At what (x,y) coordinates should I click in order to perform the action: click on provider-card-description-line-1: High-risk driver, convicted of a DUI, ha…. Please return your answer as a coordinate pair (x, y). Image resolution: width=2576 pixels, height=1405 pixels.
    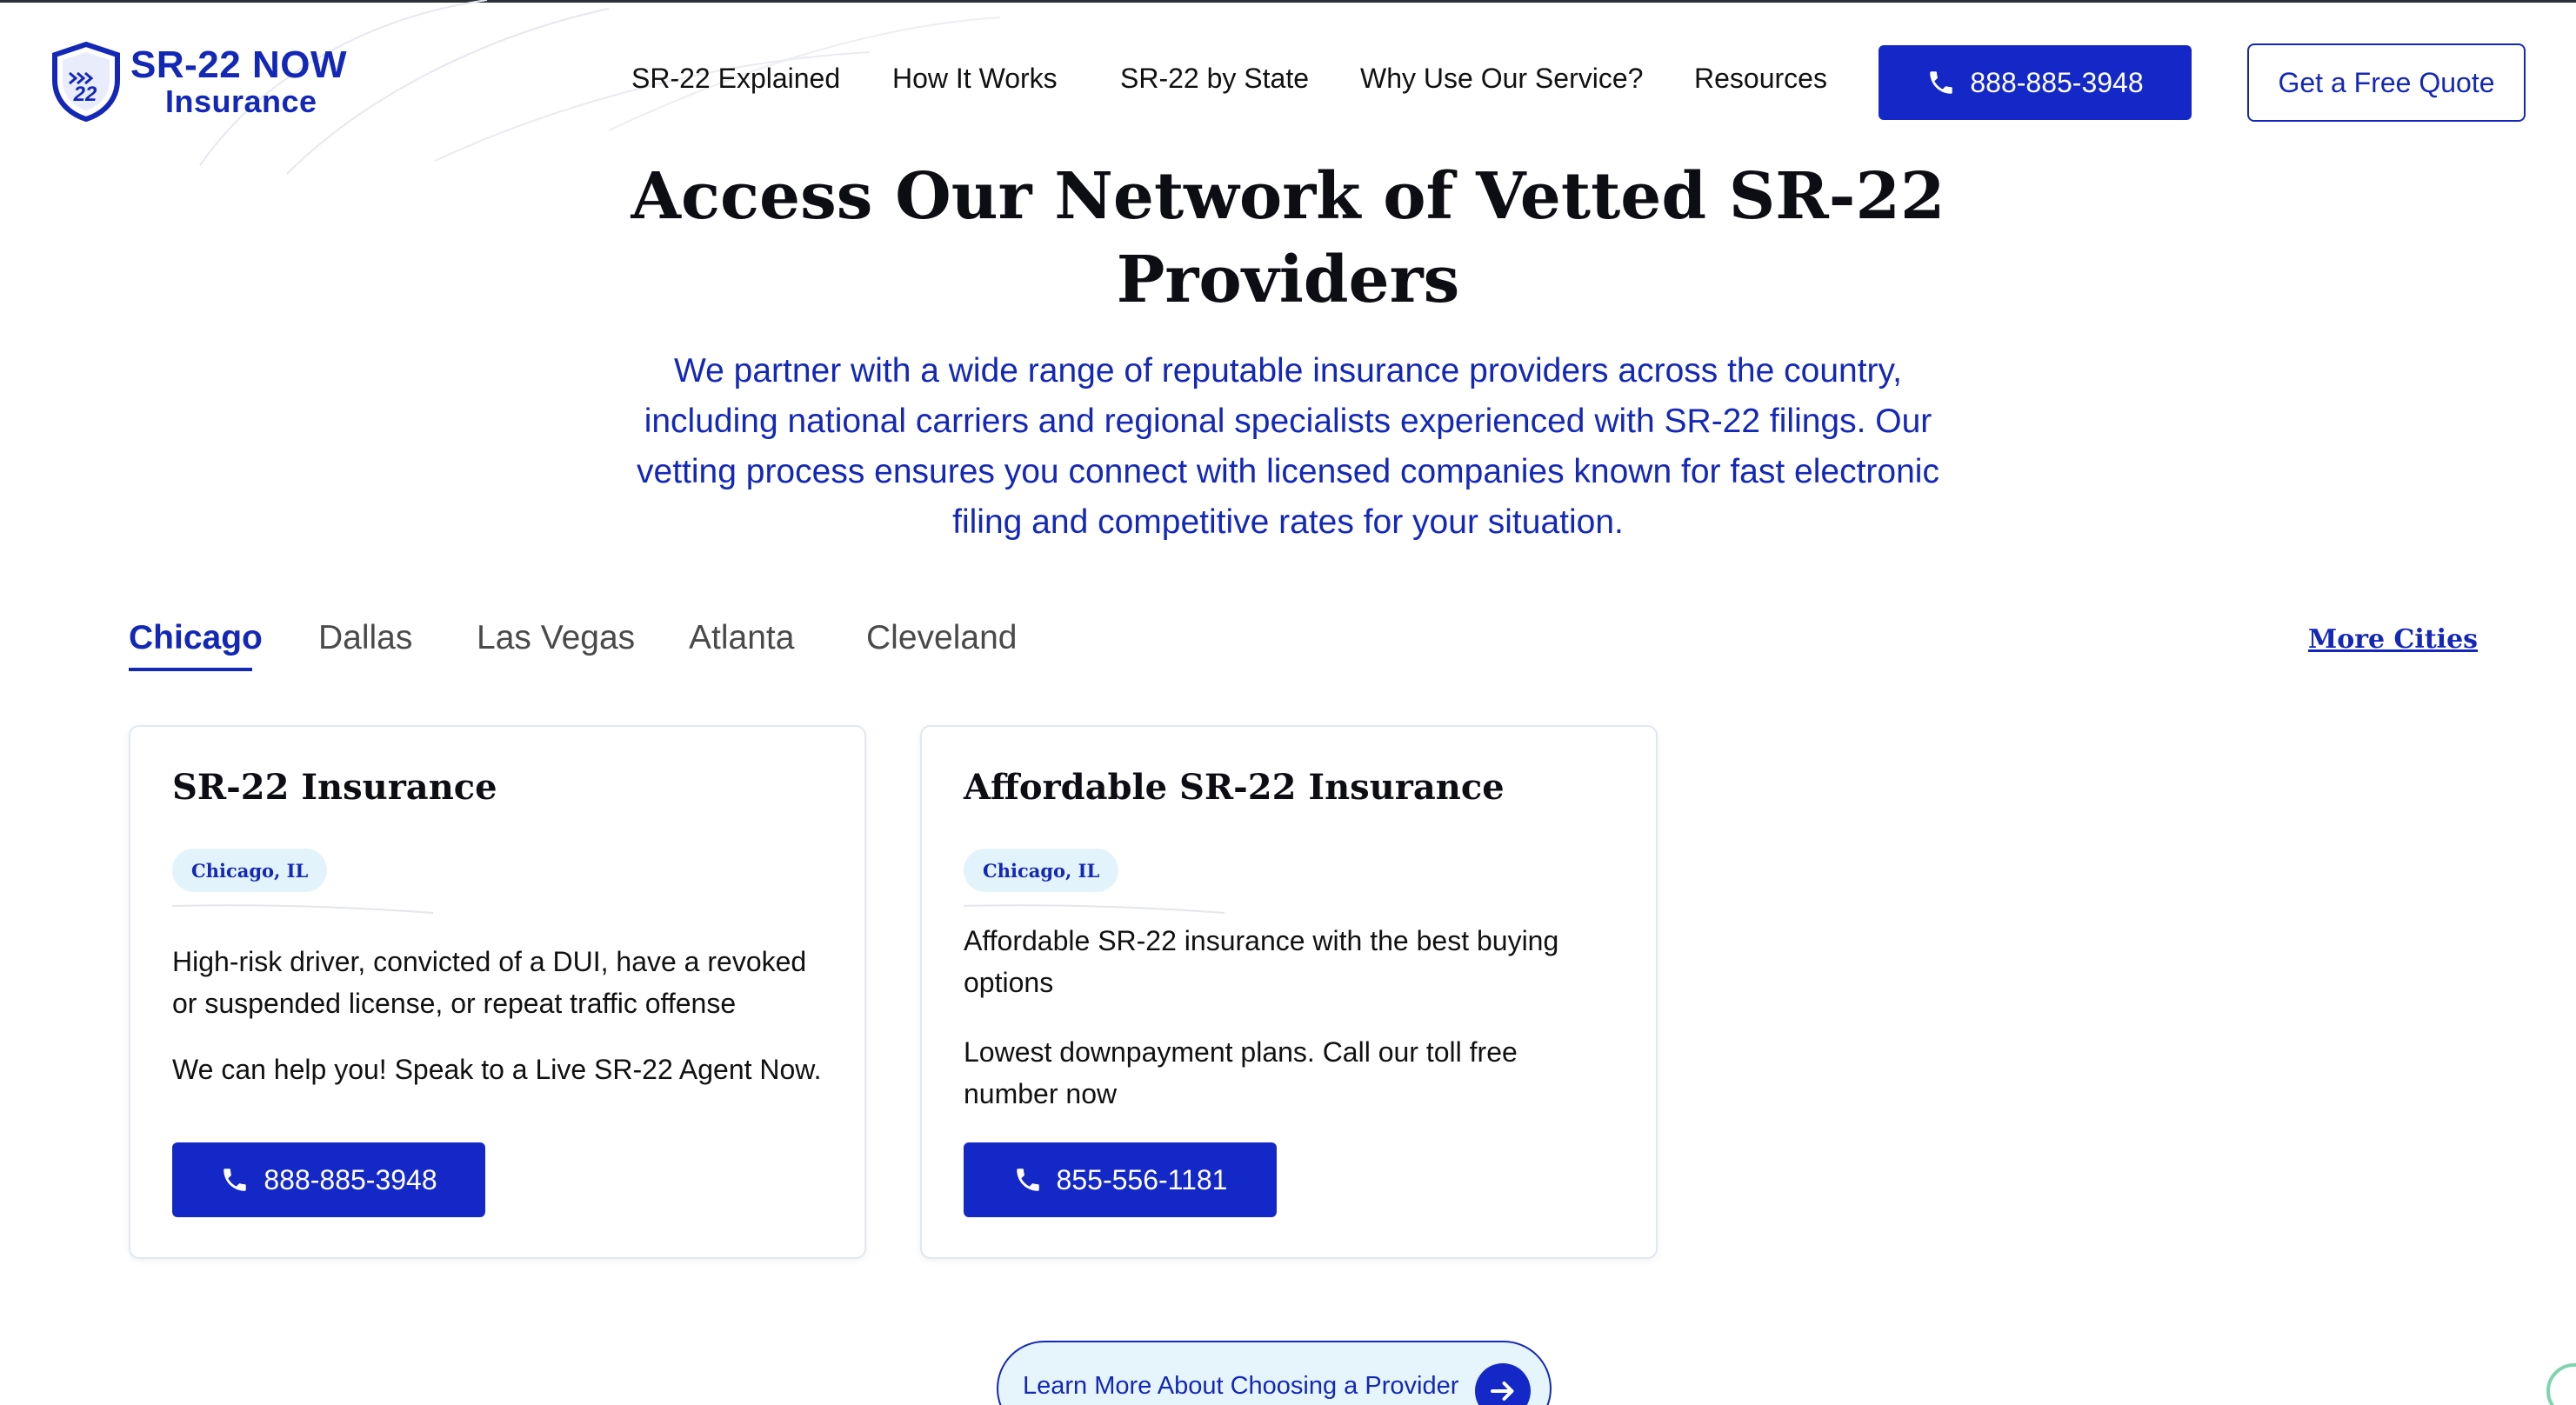
    Looking at the image, I should click on (490, 961).